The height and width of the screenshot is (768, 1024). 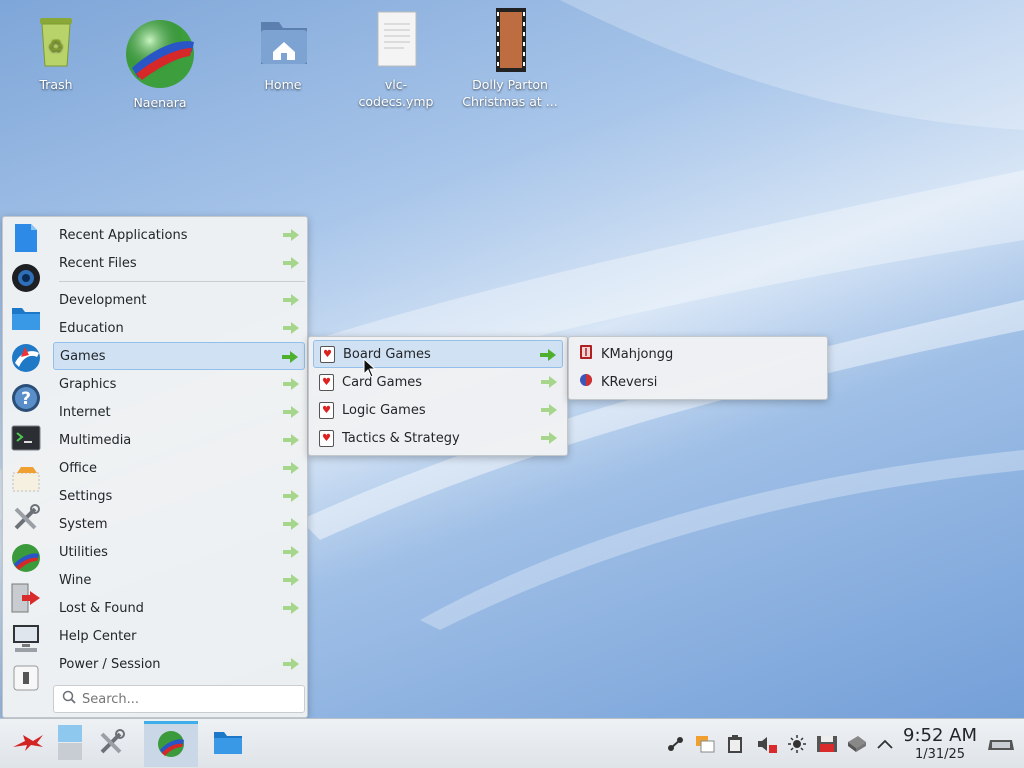 I want to click on app-item-kmahjongg: KMahjongg, so click(x=698, y=354).